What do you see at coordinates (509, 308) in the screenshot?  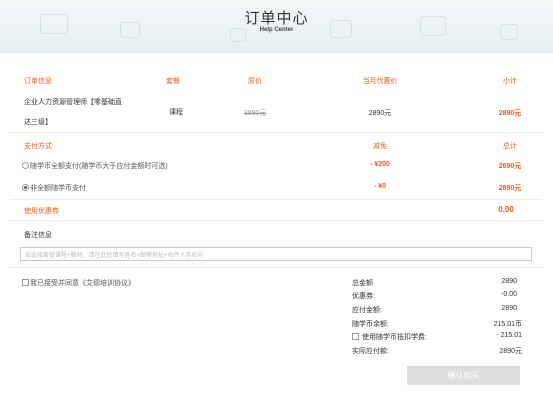 I see `summary-payable: 2890` at bounding box center [509, 308].